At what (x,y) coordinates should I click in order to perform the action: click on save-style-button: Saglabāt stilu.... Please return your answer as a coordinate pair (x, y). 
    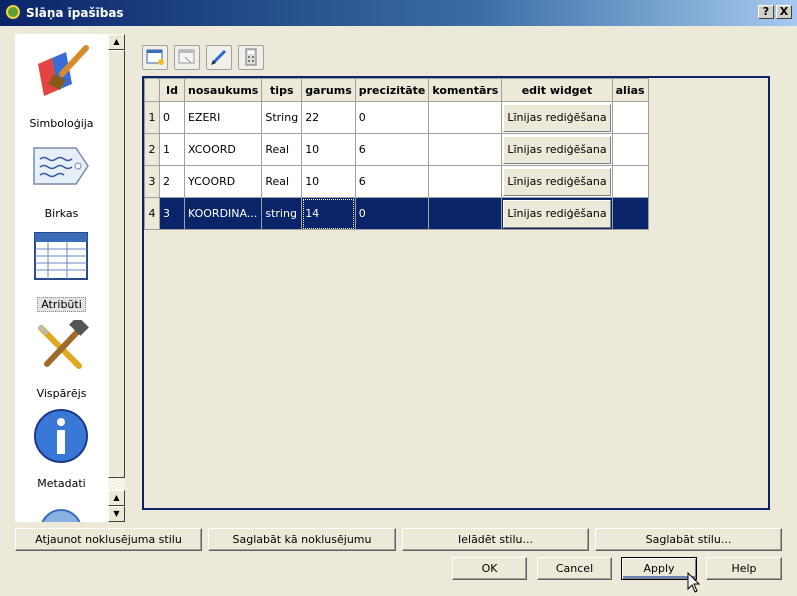
    Looking at the image, I should click on (688, 539).